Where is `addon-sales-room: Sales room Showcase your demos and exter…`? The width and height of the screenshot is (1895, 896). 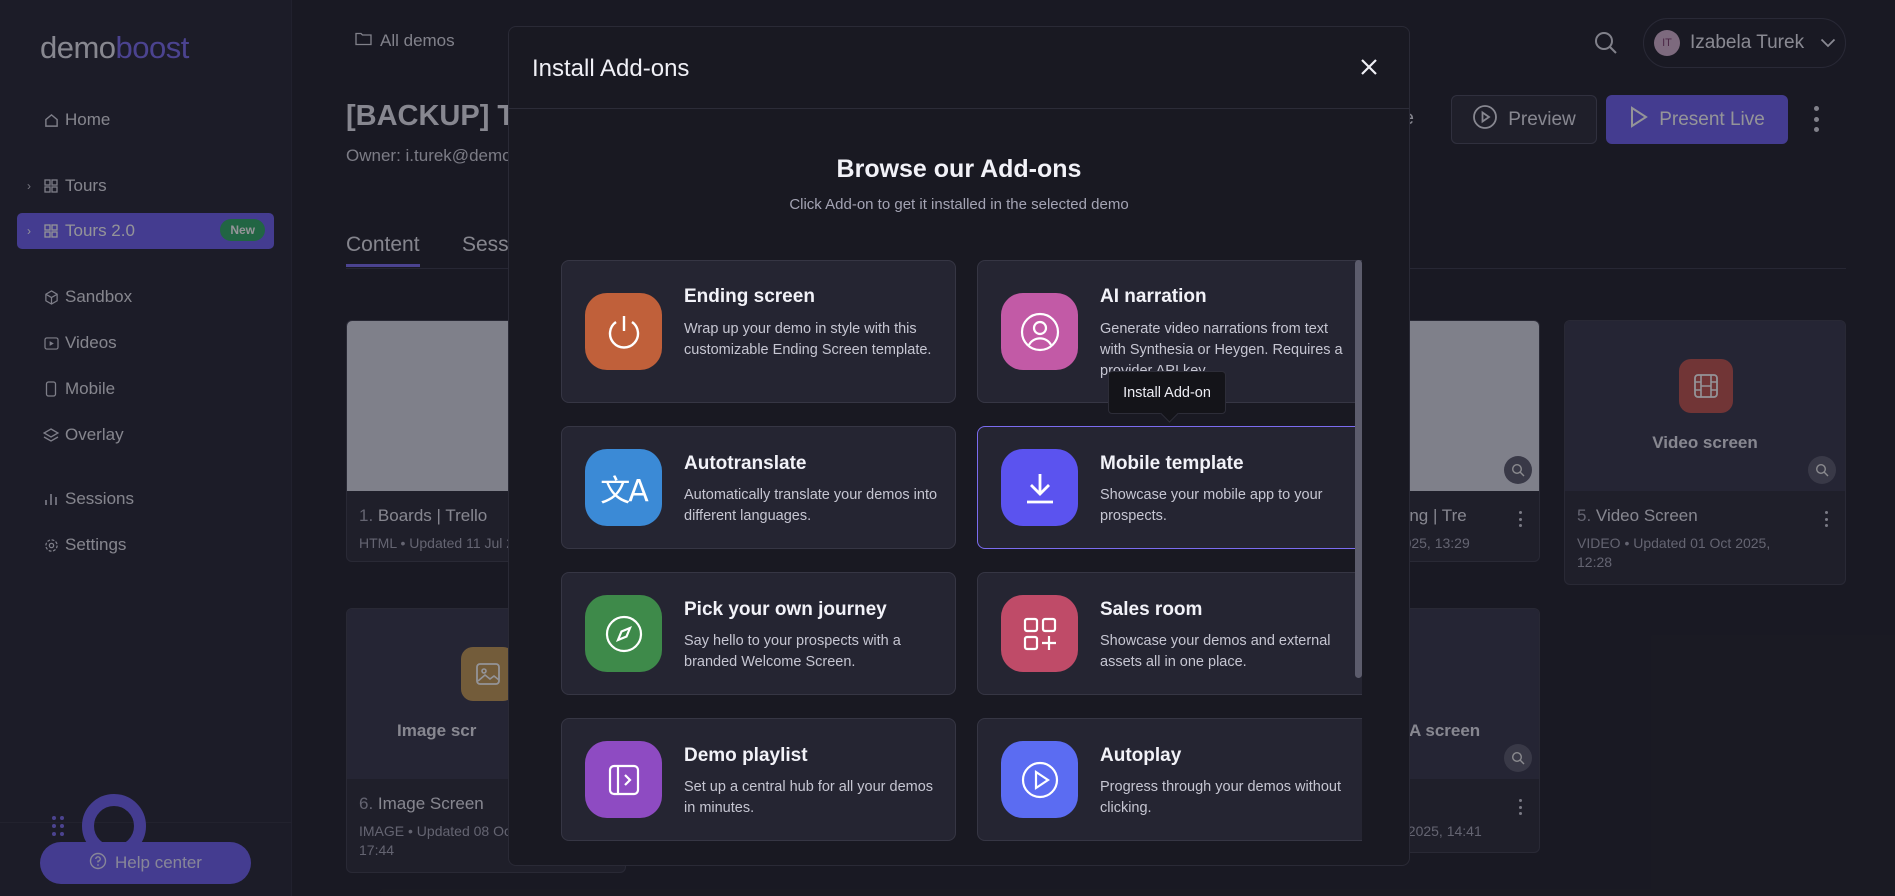 addon-sales-room: Sales room Showcase your demos and exter… is located at coordinates (1169, 633).